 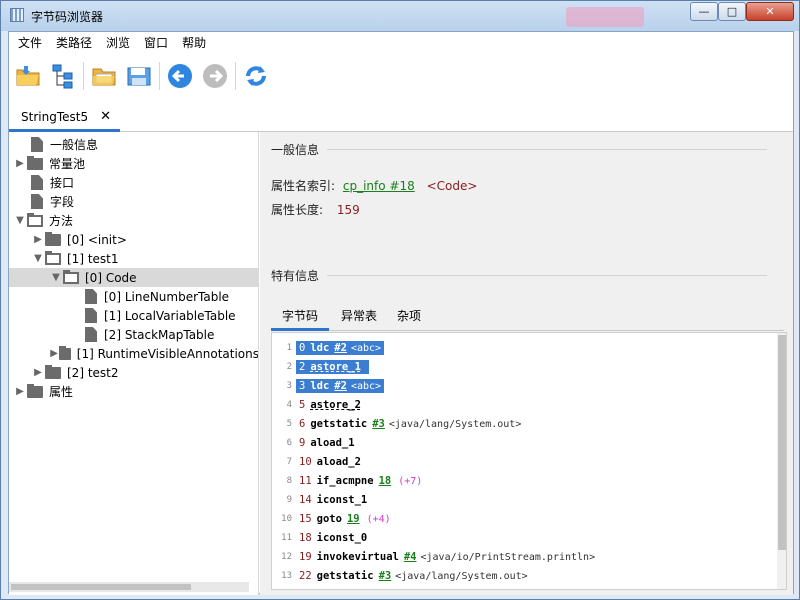 What do you see at coordinates (133, 372) in the screenshot?
I see `tree-node: ▶ [2] test2` at bounding box center [133, 372].